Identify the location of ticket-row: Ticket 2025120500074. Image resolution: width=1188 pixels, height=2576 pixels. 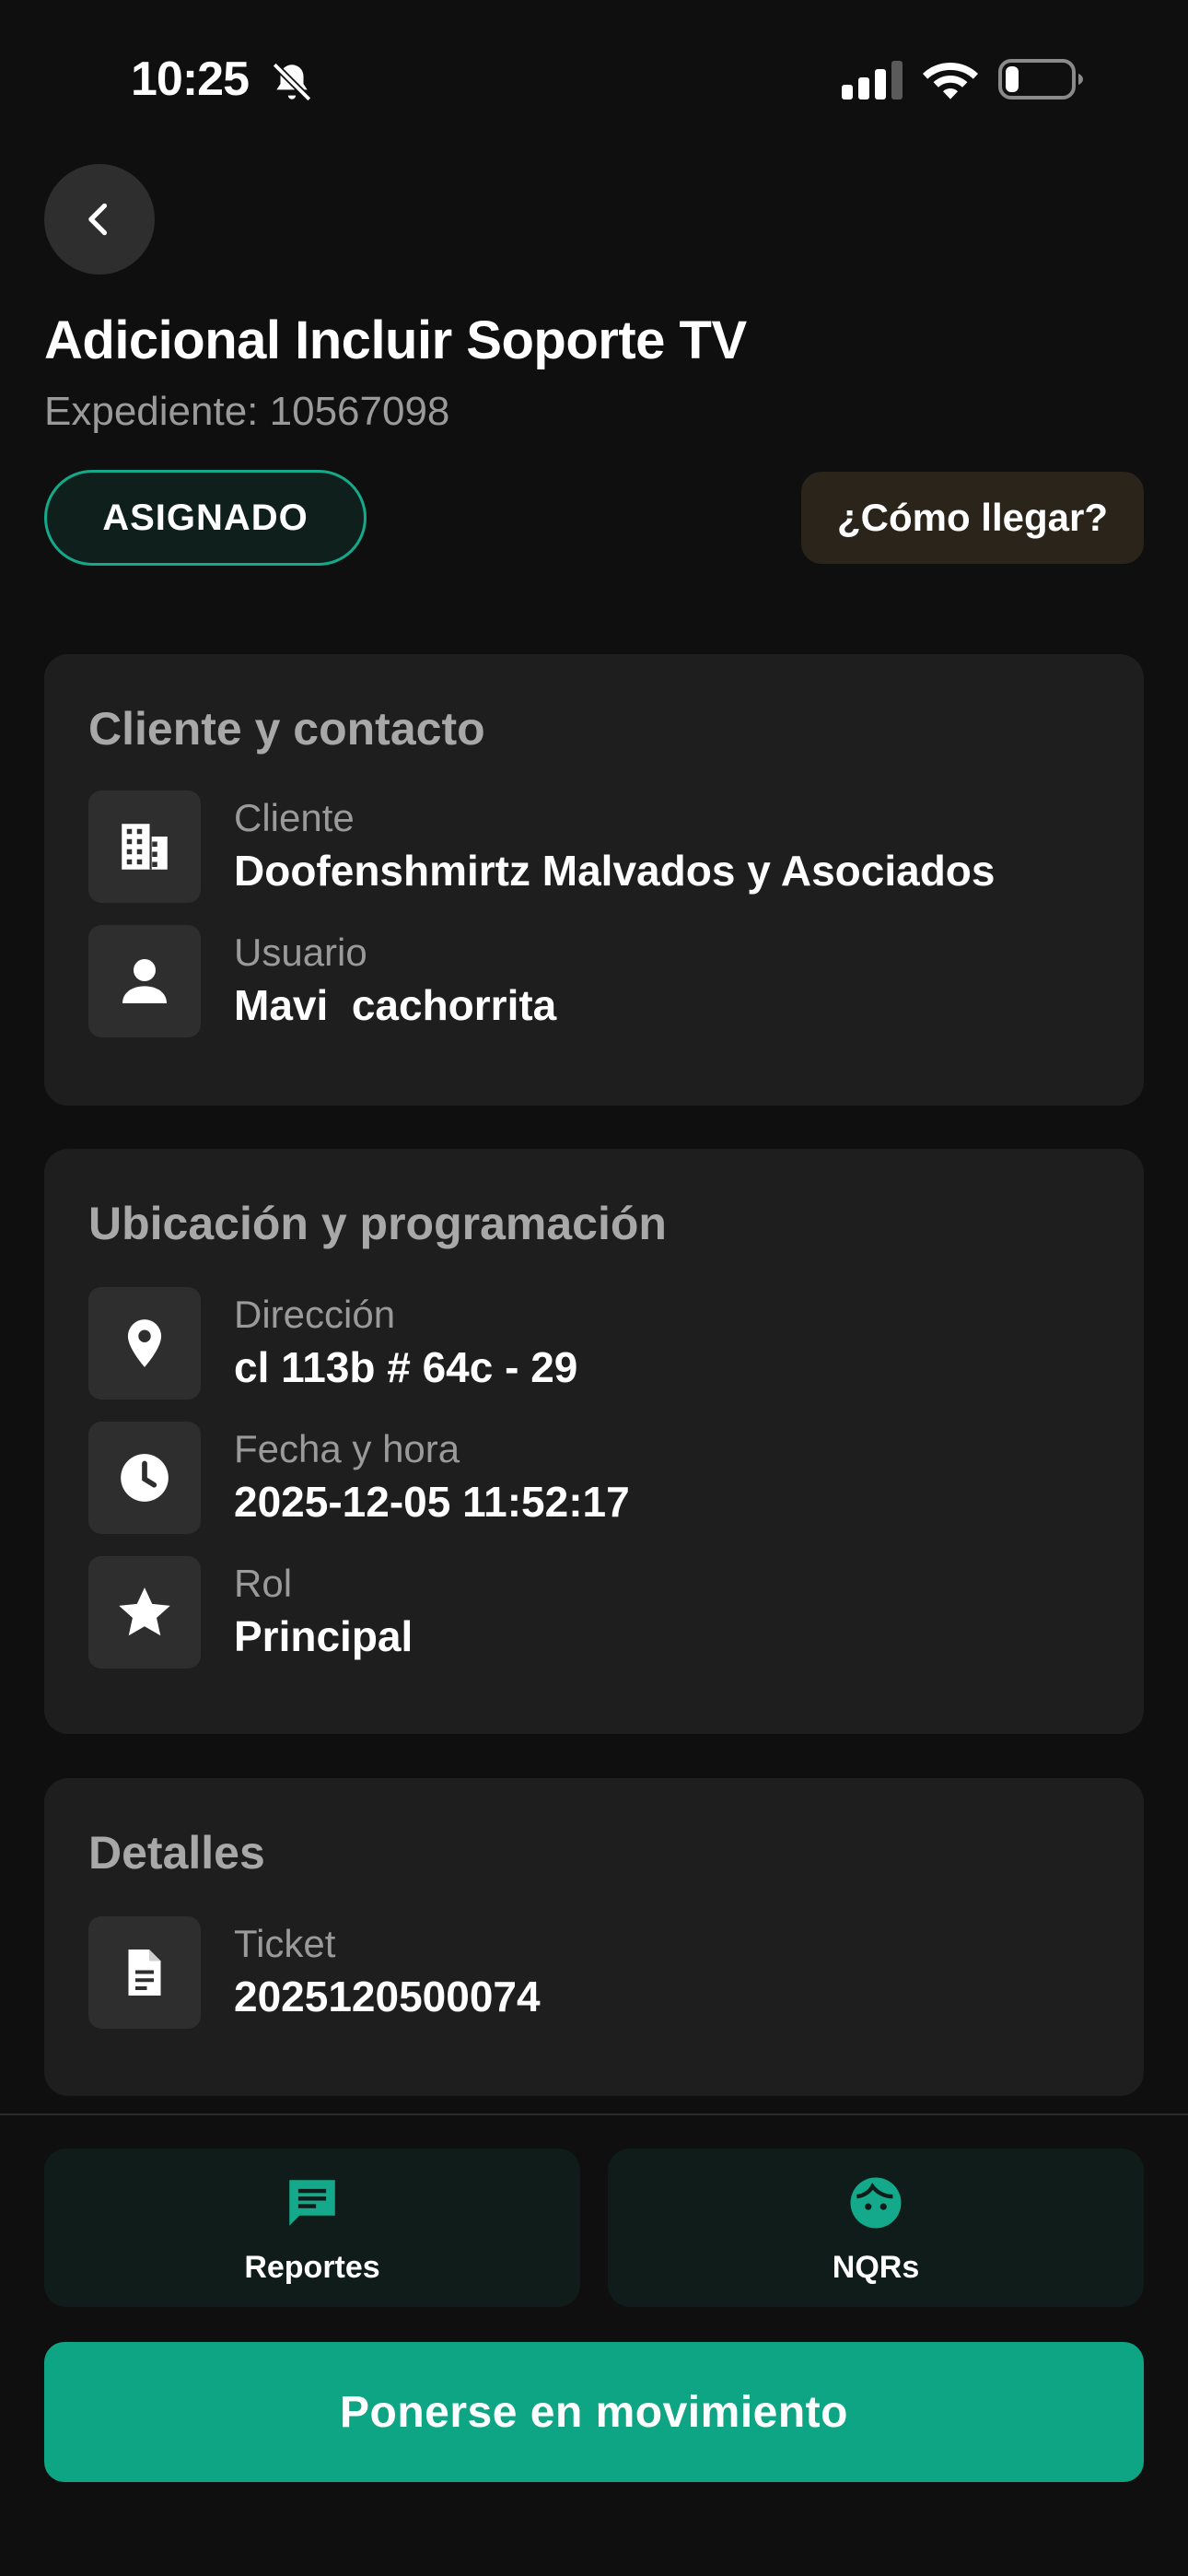
(594, 1973).